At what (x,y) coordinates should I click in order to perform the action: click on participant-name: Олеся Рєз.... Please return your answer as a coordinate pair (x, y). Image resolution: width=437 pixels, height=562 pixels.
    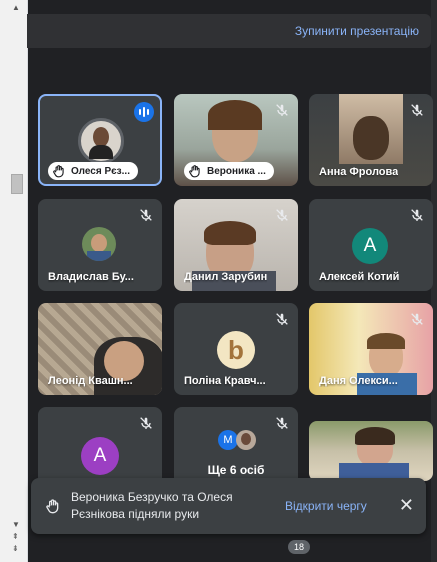
    Looking at the image, I should click on (100, 171).